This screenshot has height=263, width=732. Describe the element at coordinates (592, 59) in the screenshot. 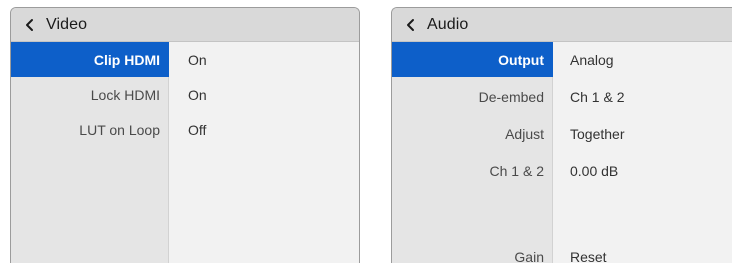

I see `row-value: Analog` at that location.